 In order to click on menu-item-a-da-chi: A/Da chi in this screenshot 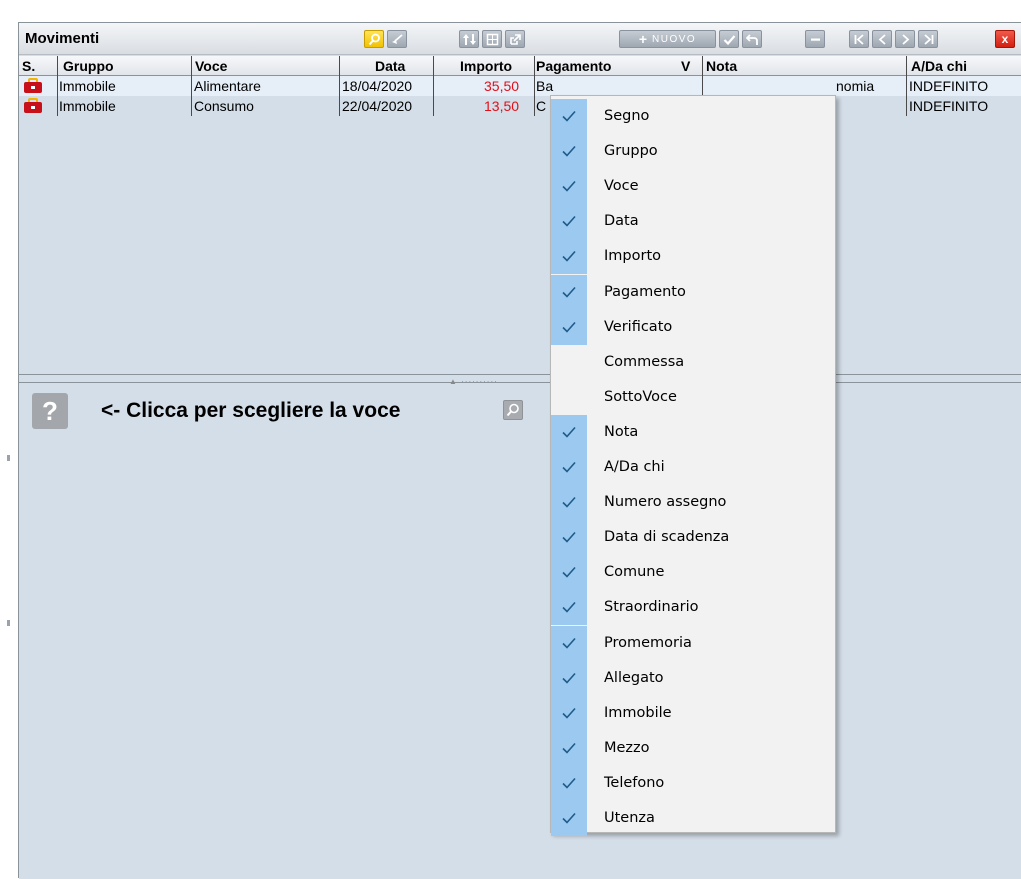, I will do `click(693, 467)`.